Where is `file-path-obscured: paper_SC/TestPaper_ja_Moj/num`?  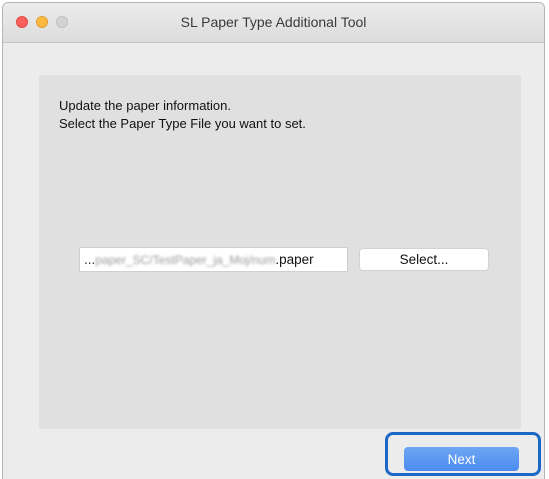 file-path-obscured: paper_SC/TestPaper_ja_Moj/num is located at coordinates (185, 259).